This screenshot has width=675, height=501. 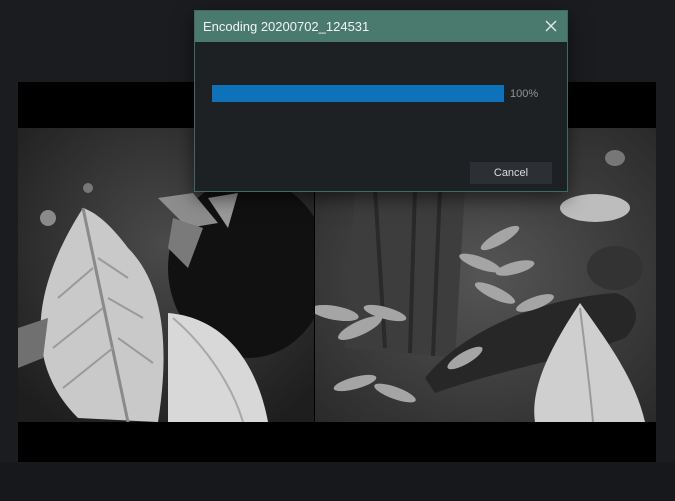 I want to click on bottom-bar, so click(x=337, y=481).